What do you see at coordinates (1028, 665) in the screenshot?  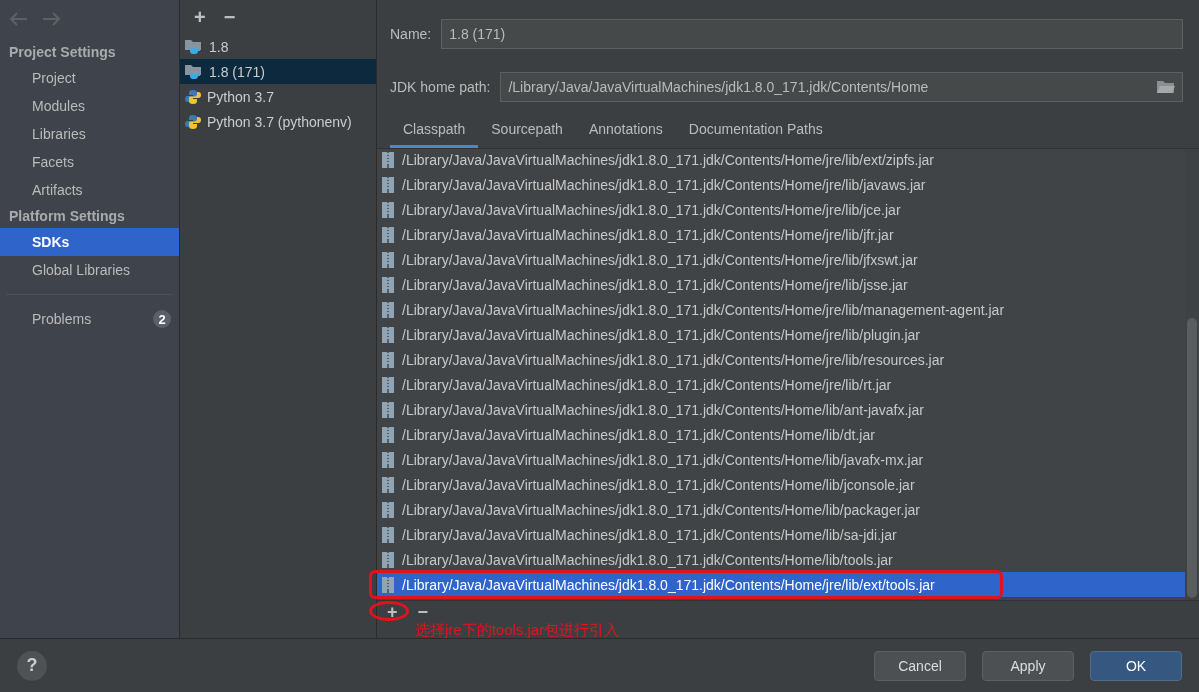 I see `dialog-button: Apply` at bounding box center [1028, 665].